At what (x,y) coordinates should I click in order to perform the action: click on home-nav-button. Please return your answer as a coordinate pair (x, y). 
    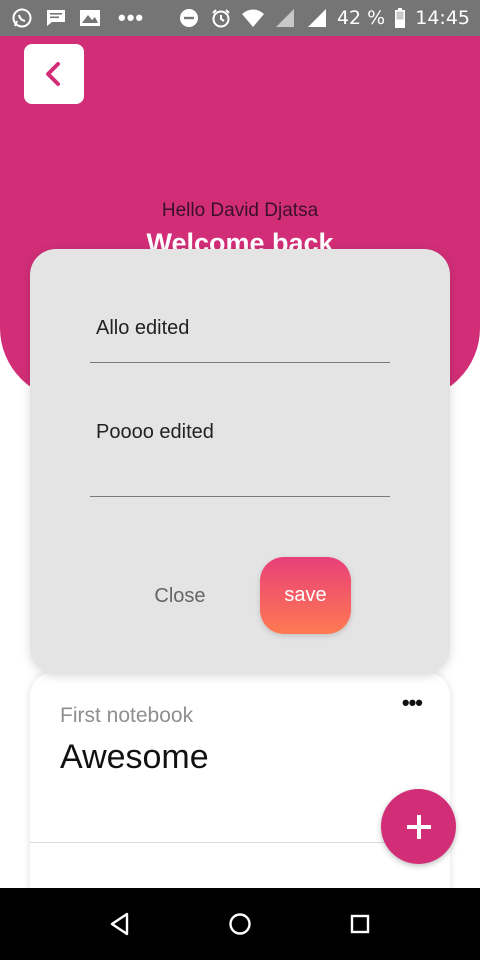
    Looking at the image, I should click on (240, 924).